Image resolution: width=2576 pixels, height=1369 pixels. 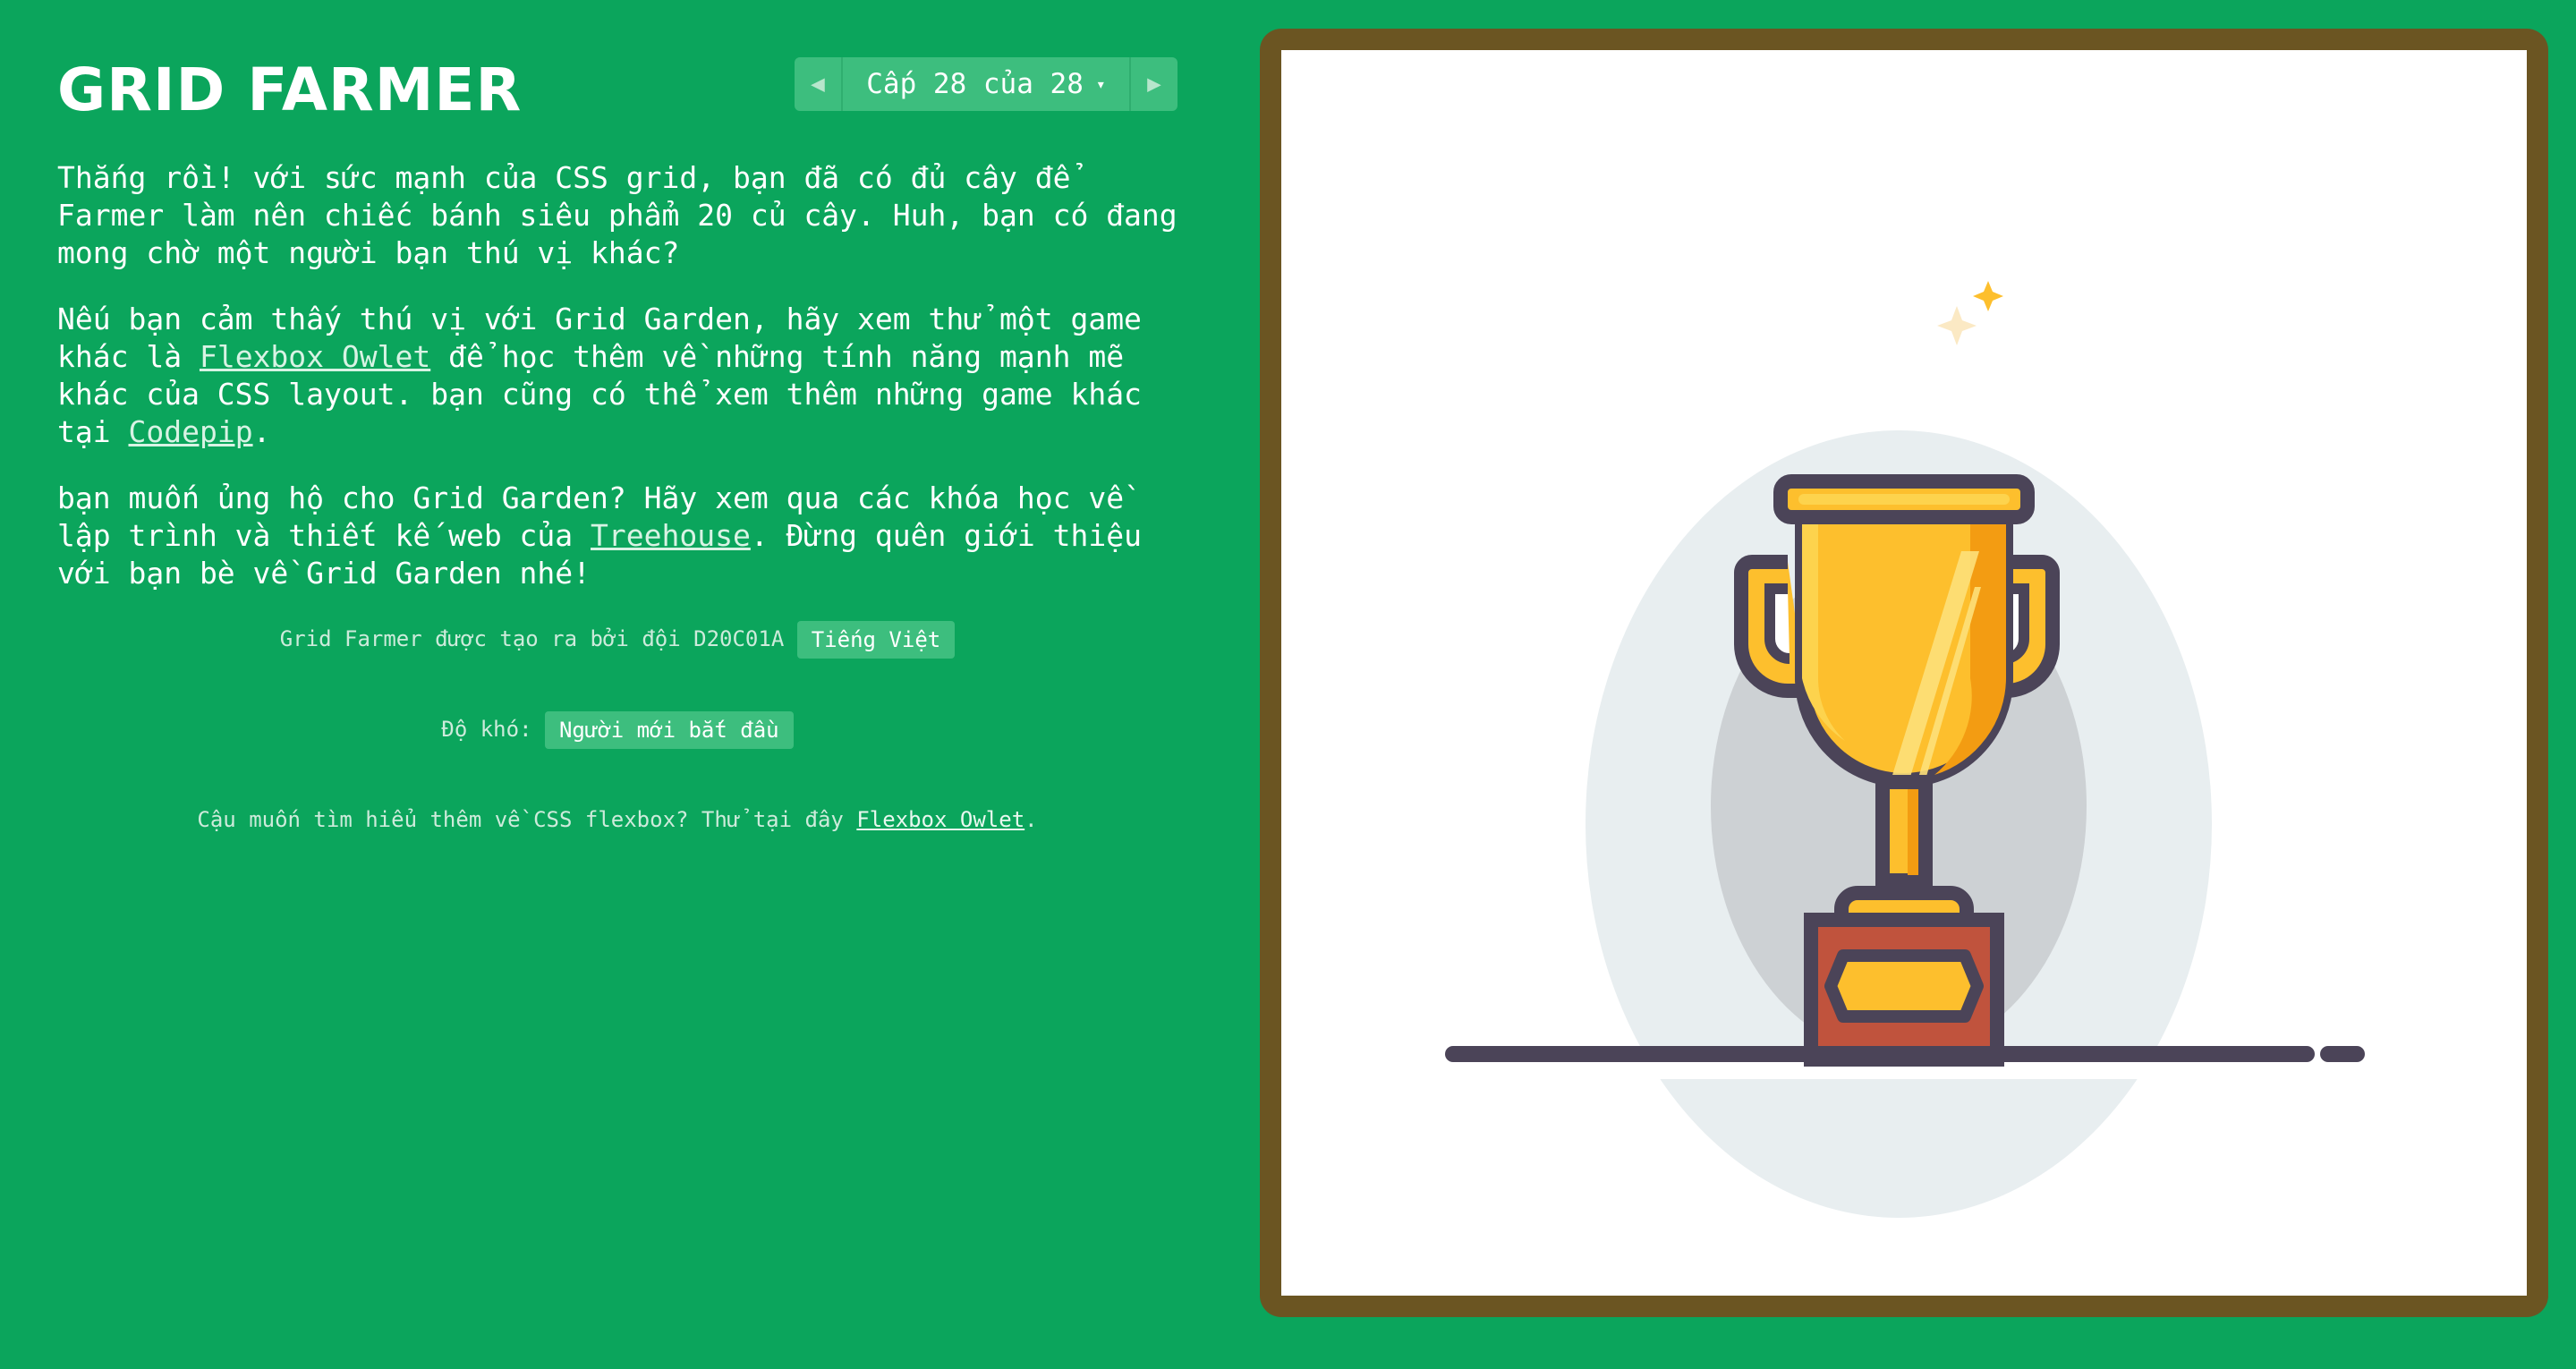 I want to click on flexbox-owlet-link: Flexbox Owlet, so click(x=315, y=356).